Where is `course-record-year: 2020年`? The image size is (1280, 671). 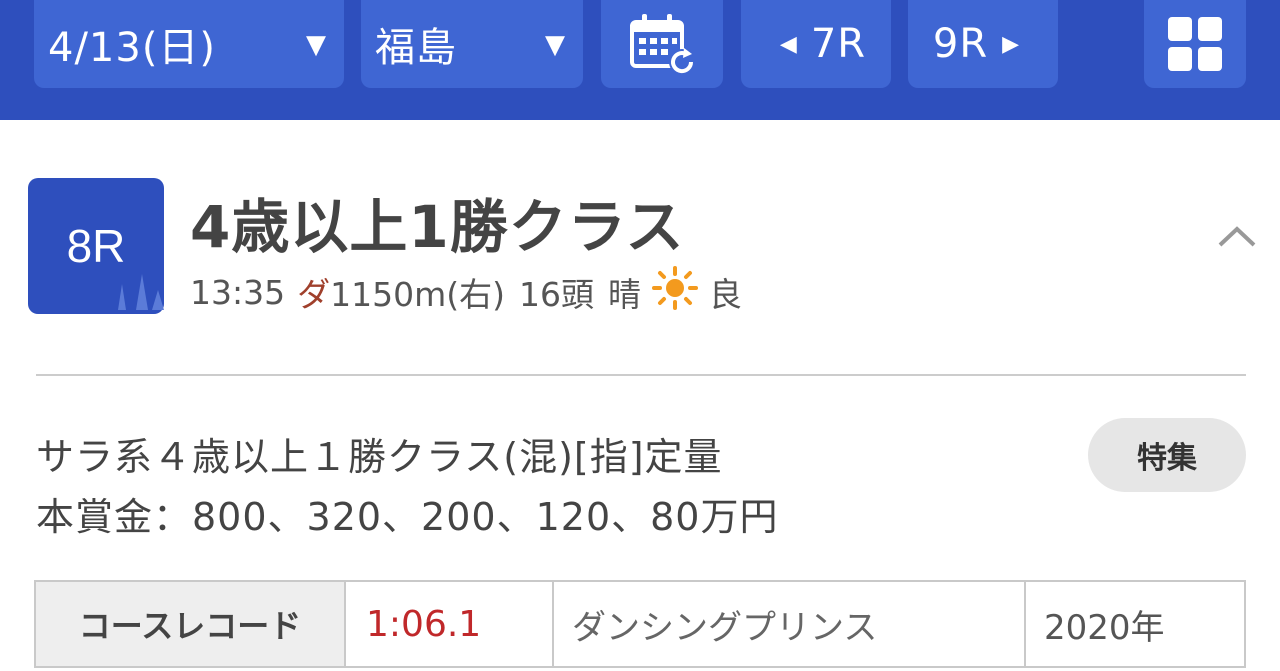
course-record-year: 2020年 is located at coordinates (1104, 627).